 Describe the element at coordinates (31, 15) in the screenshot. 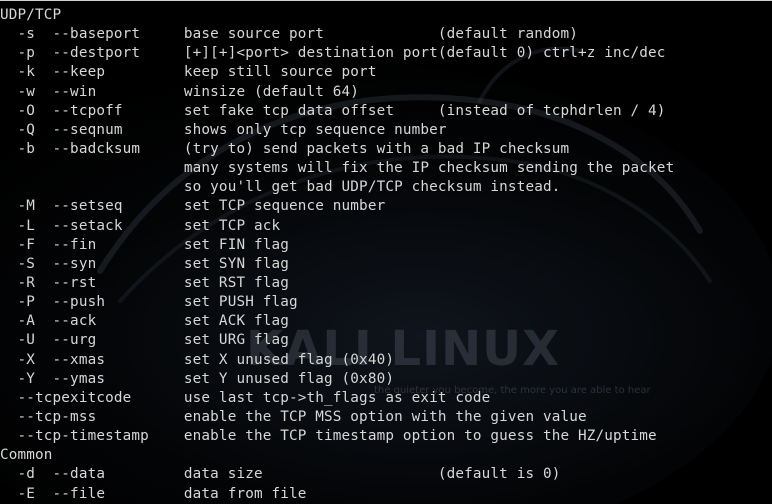

I see `section-header-udp-tcp: UDP/TCP` at that location.